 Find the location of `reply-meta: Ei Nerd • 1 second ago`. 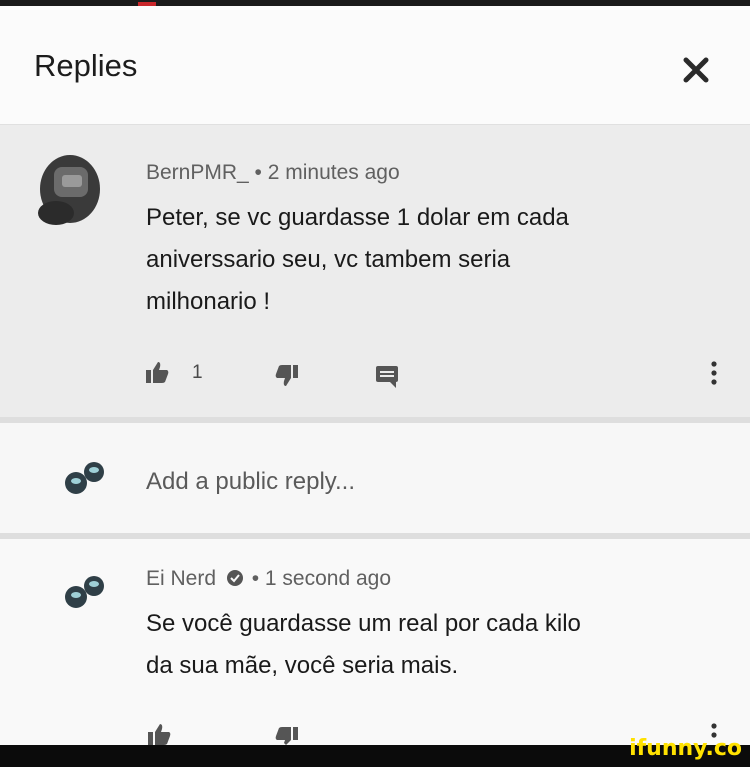

reply-meta: Ei Nerd • 1 second ago is located at coordinates (268, 580).